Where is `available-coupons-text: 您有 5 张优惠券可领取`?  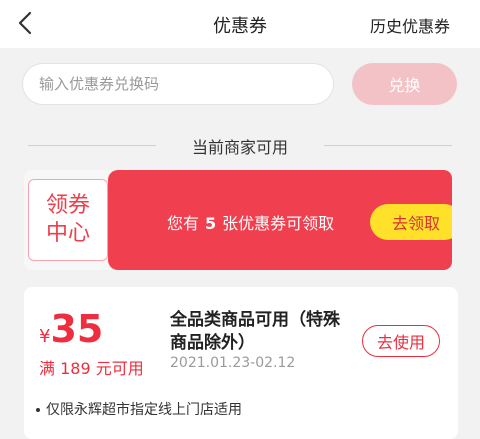 available-coupons-text: 您有 5 张优惠券可领取 is located at coordinates (250, 222).